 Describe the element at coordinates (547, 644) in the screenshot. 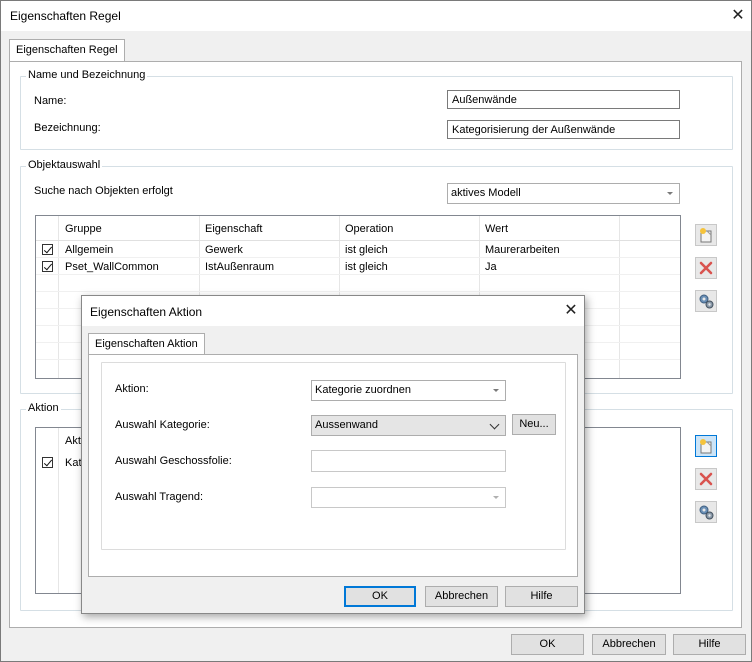

I see `ok-button: OK` at that location.